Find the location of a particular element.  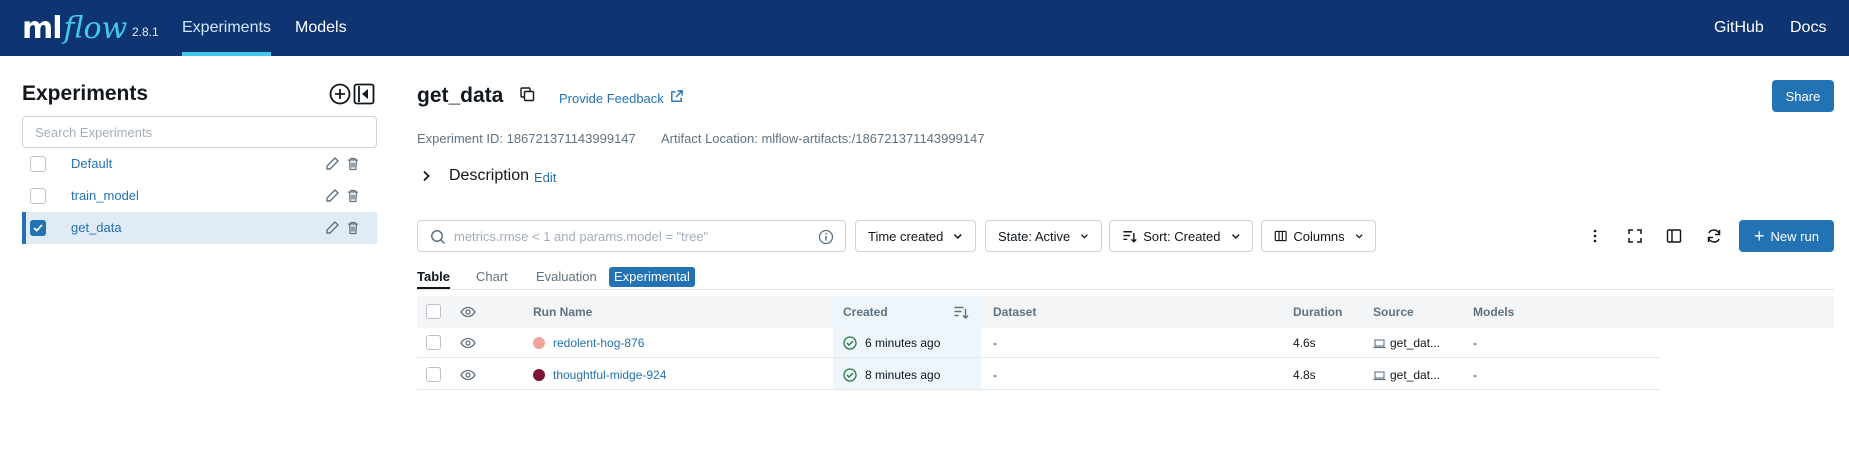

columns-dropdown: Columns is located at coordinates (1318, 236).